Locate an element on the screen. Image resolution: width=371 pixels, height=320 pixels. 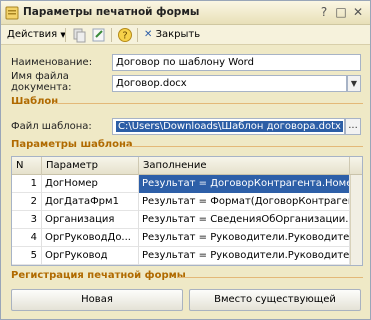
new-button: Новая is located at coordinates (97, 300).